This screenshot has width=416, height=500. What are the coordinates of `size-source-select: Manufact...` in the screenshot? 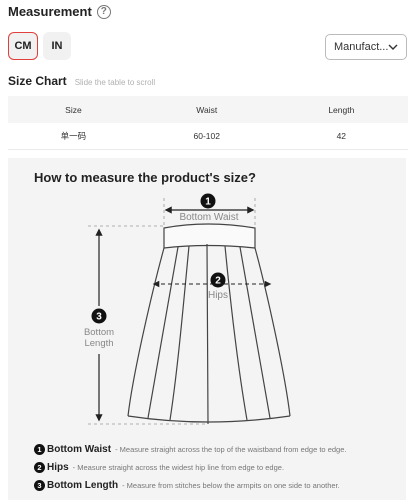 It's located at (366, 47).